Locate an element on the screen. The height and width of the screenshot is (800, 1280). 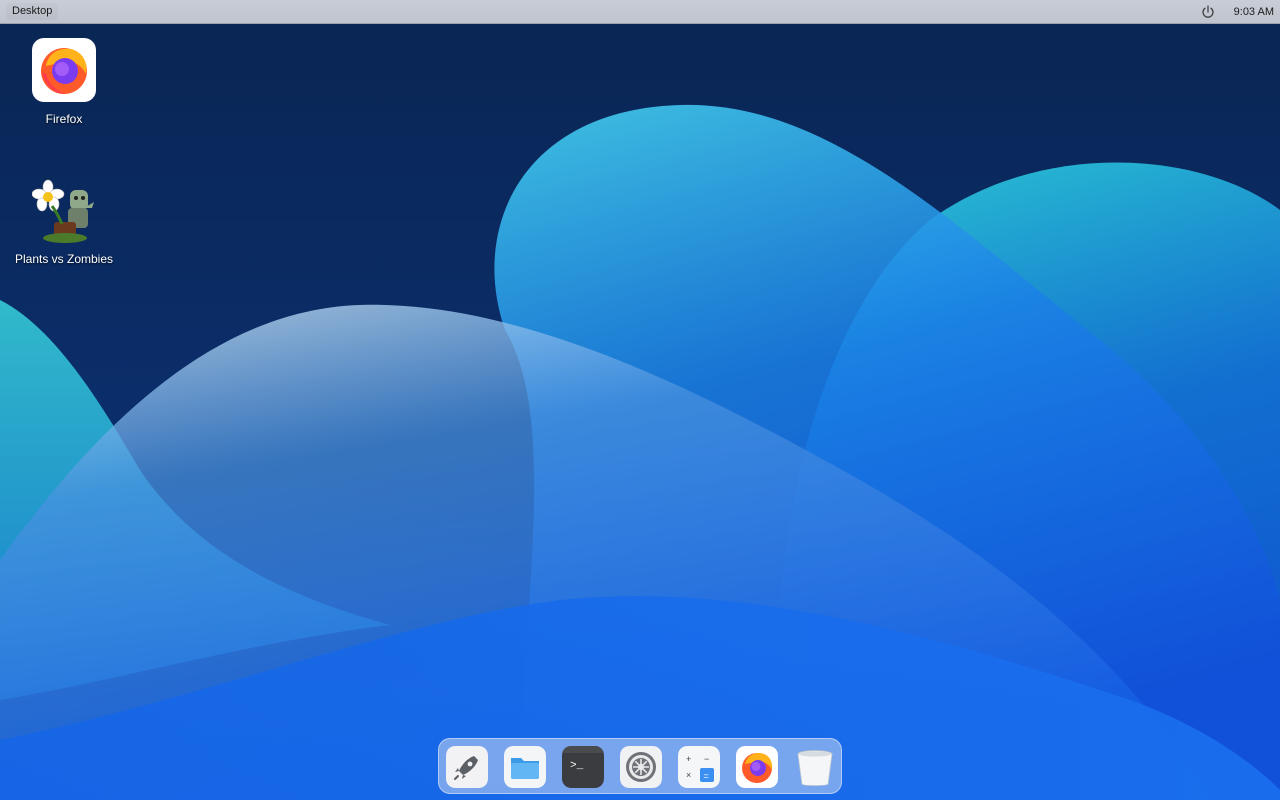
desktop-icon-label: Firefox is located at coordinates (64, 119).